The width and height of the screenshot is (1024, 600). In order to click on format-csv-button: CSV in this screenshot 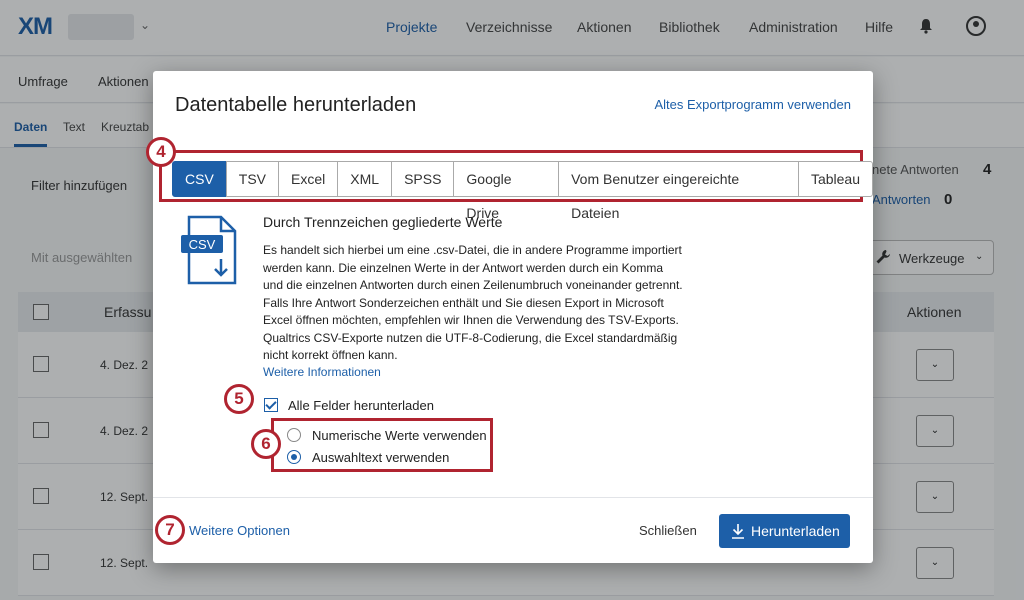, I will do `click(199, 179)`.